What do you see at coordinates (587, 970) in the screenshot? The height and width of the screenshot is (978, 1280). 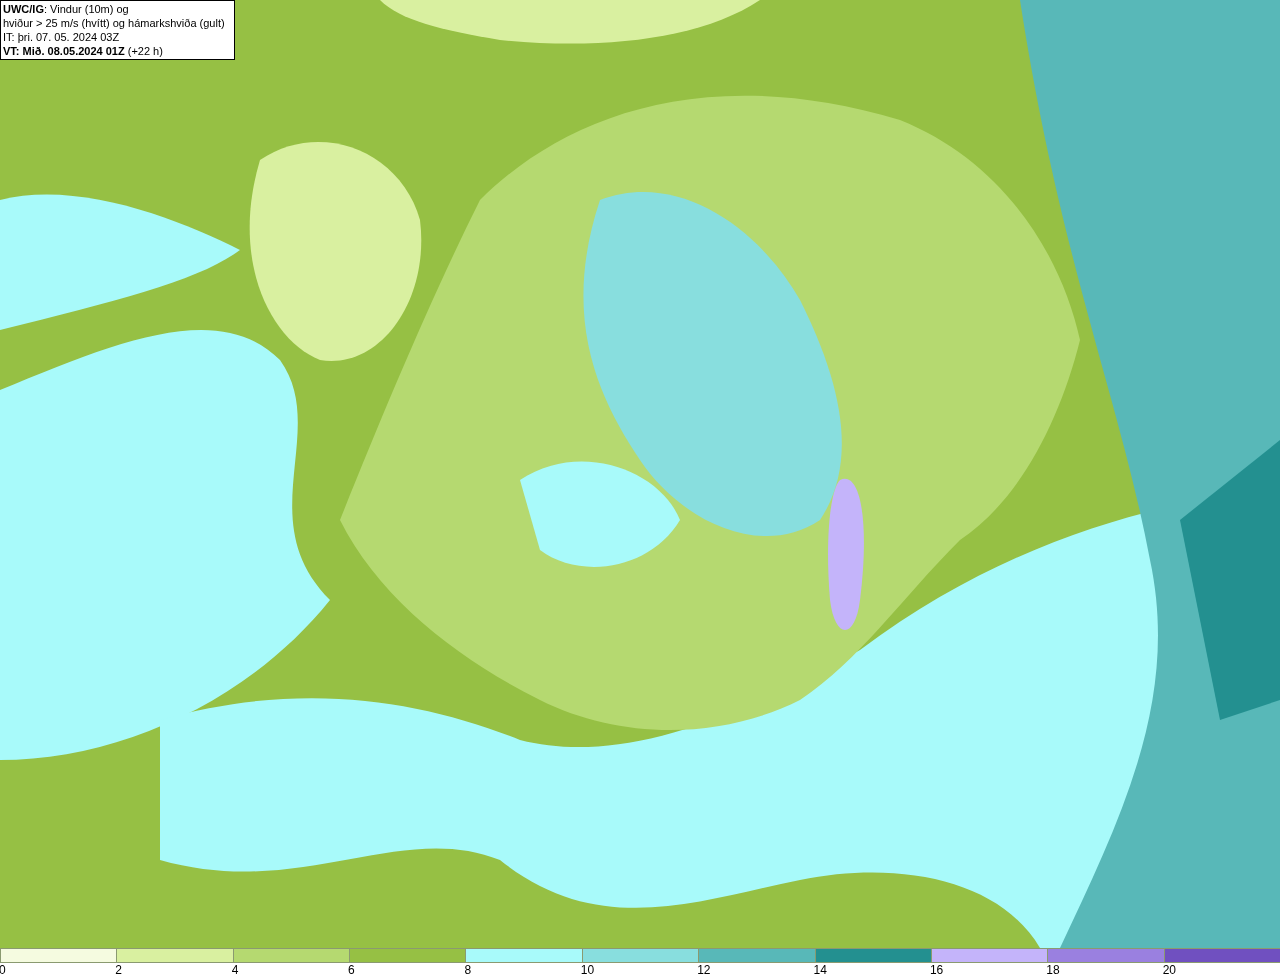 I see `scale-tick-label: 10` at bounding box center [587, 970].